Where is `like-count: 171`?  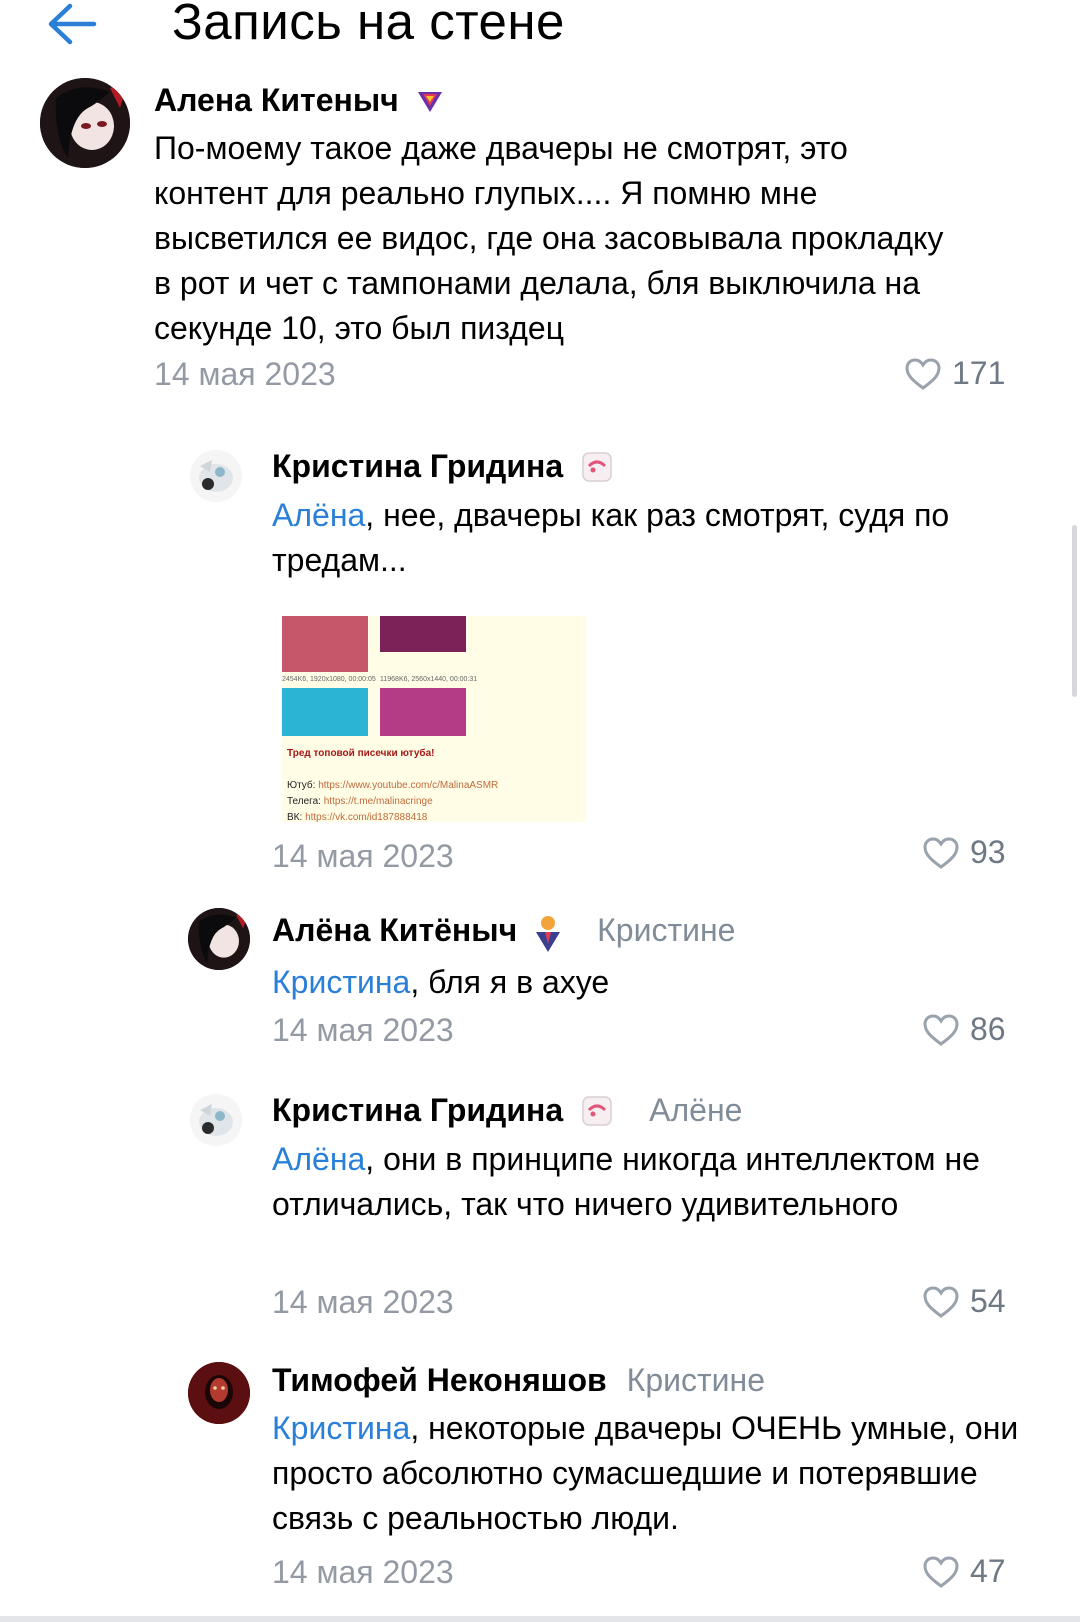
like-count: 171 is located at coordinates (979, 373).